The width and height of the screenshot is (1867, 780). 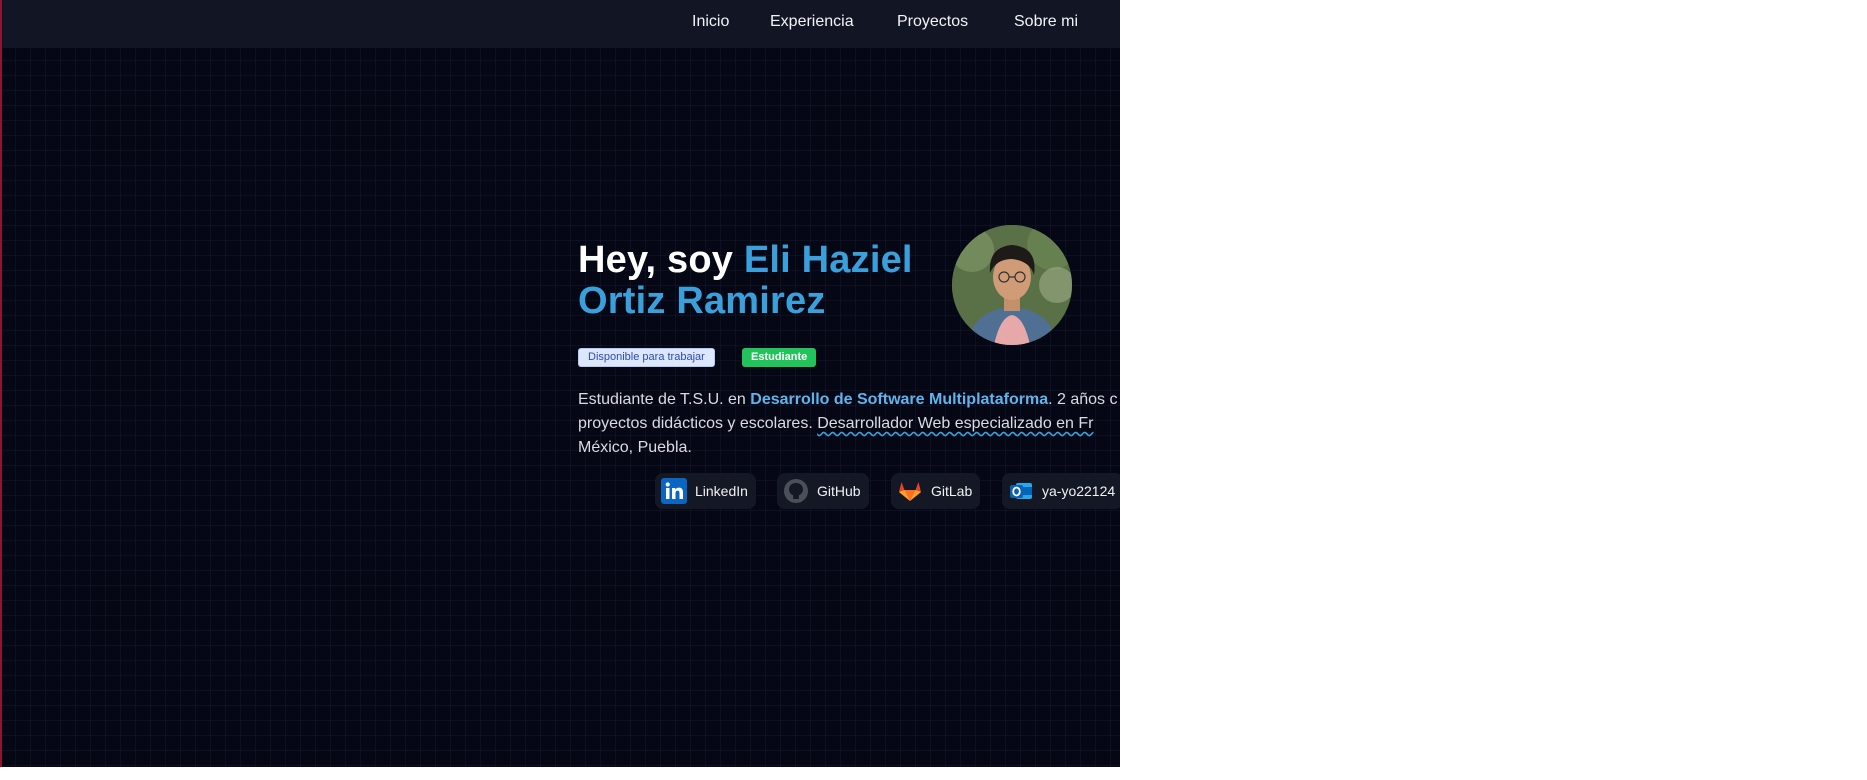 I want to click on nav-link-proyectos: Proyectos, so click(x=932, y=22).